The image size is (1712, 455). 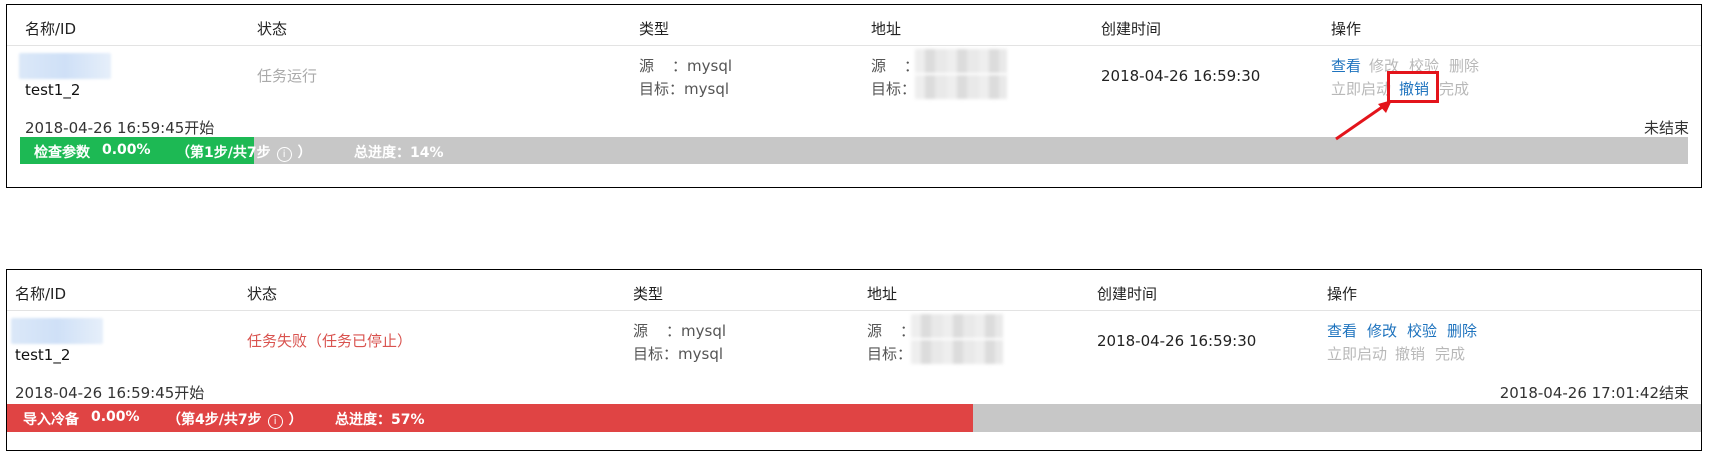 What do you see at coordinates (1422, 330) in the screenshot?
I see `verify-button: 校验` at bounding box center [1422, 330].